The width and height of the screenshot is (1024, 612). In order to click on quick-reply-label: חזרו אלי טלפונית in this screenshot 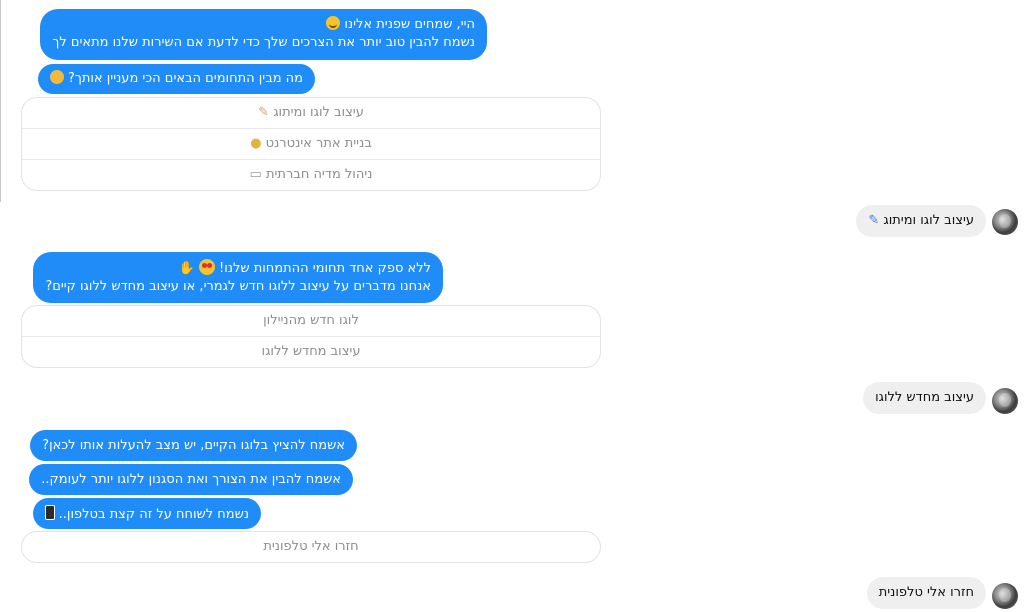, I will do `click(311, 546)`.